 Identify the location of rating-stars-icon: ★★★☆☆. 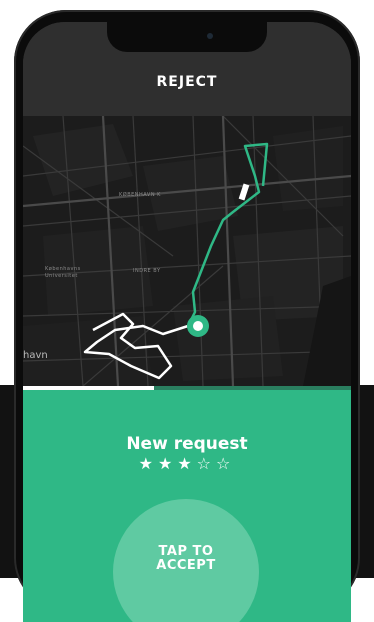
(187, 463).